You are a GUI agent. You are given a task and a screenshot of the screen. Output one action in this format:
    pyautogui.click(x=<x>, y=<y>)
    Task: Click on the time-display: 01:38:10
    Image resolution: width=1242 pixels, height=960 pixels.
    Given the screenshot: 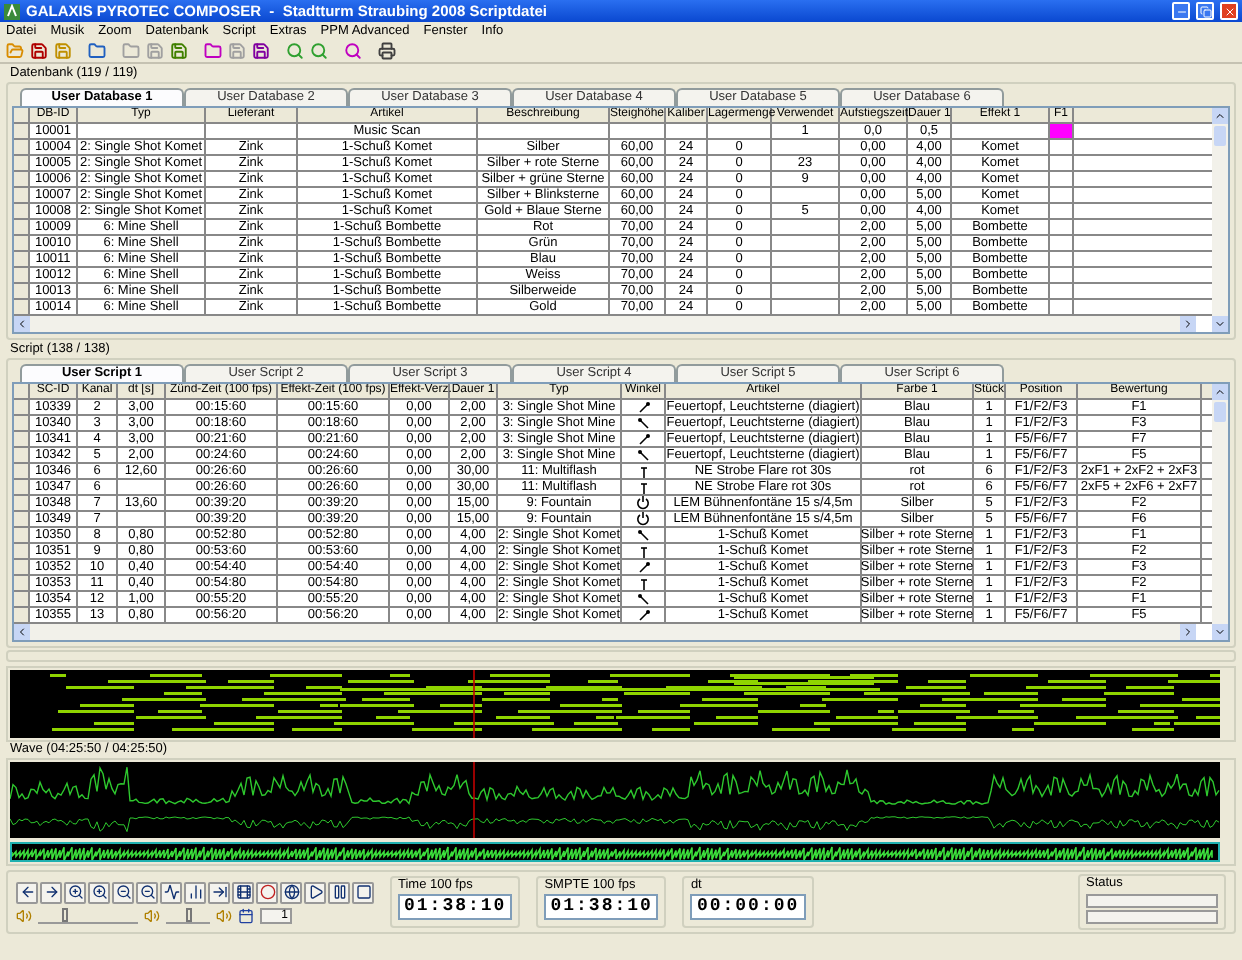 What is the action you would take?
    pyautogui.click(x=455, y=907)
    